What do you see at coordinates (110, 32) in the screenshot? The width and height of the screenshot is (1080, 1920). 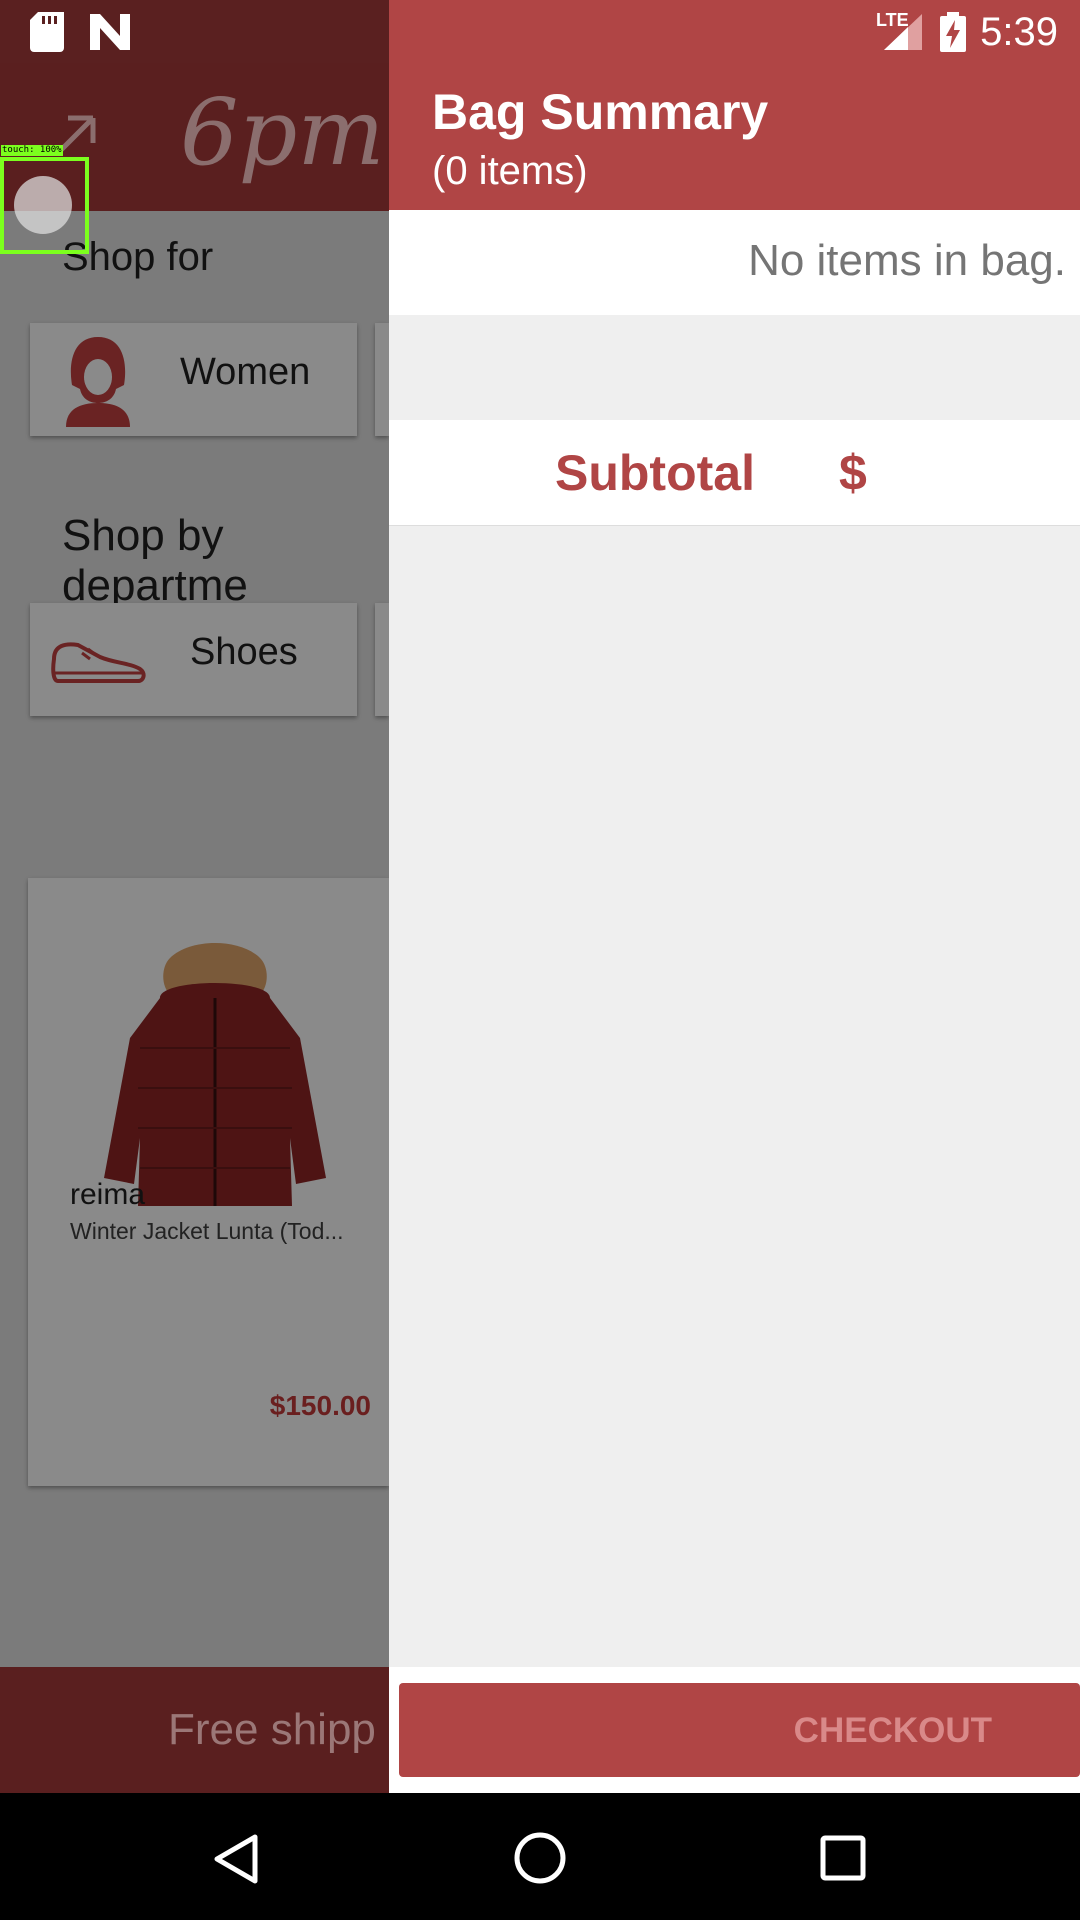 I see `n-icon` at bounding box center [110, 32].